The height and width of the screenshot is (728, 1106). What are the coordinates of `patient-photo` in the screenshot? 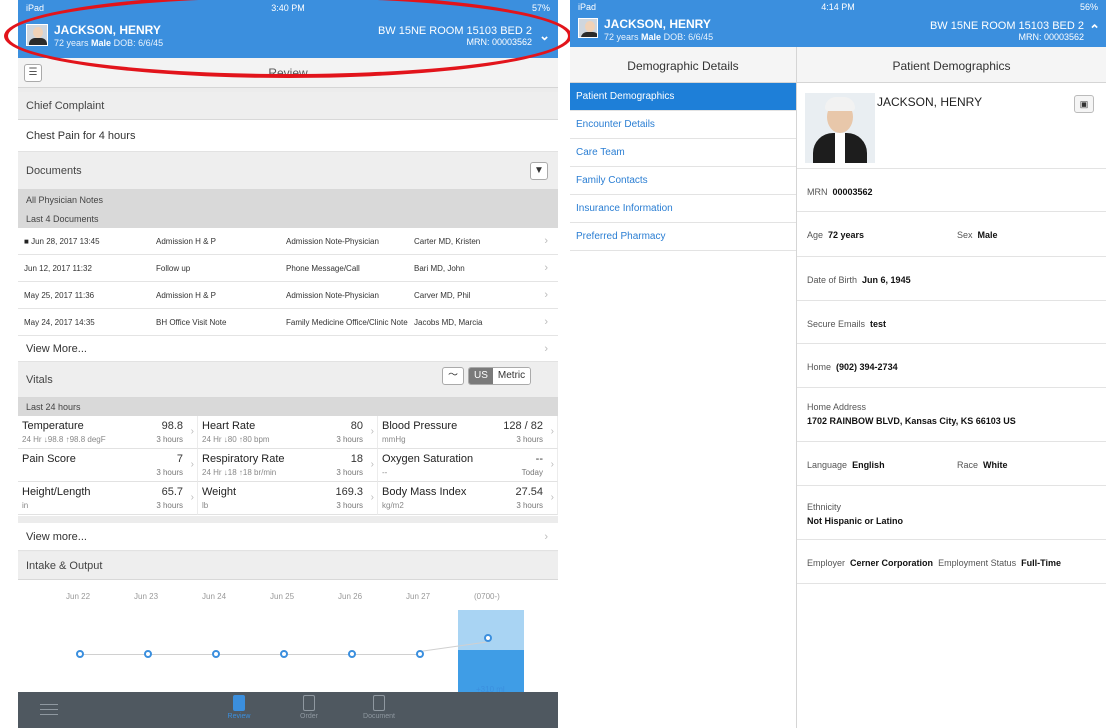 It's located at (840, 128).